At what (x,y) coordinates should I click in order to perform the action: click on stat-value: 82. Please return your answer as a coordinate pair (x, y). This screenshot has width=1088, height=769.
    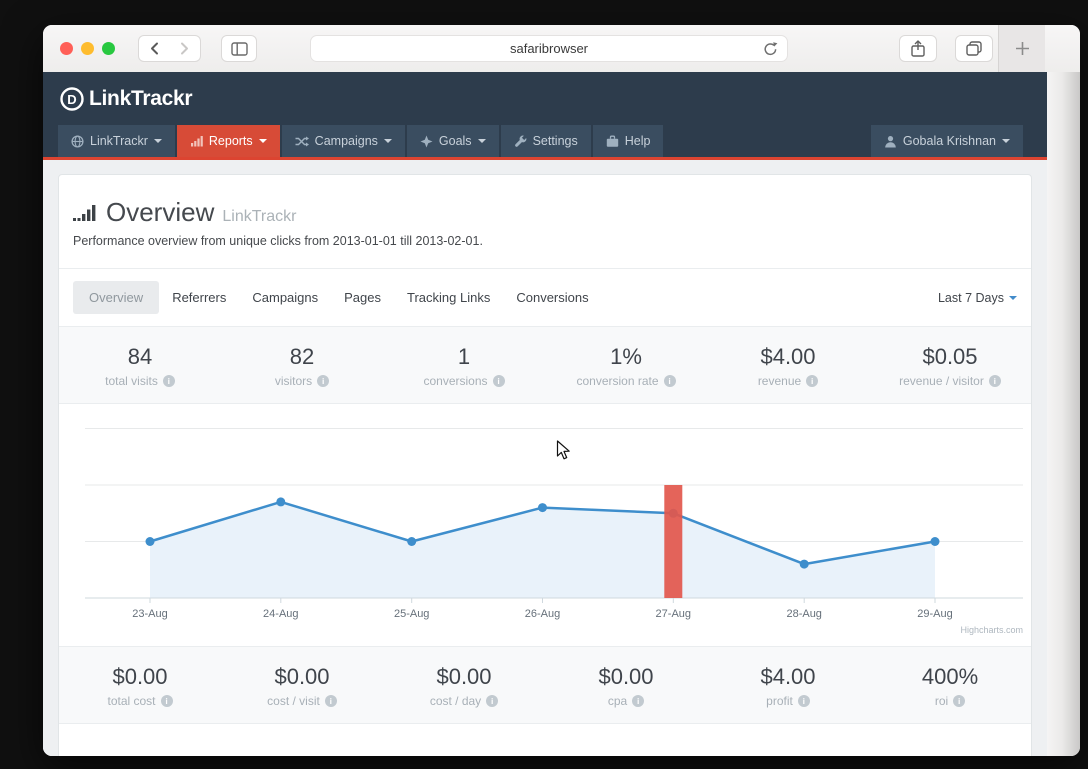
    Looking at the image, I should click on (302, 356).